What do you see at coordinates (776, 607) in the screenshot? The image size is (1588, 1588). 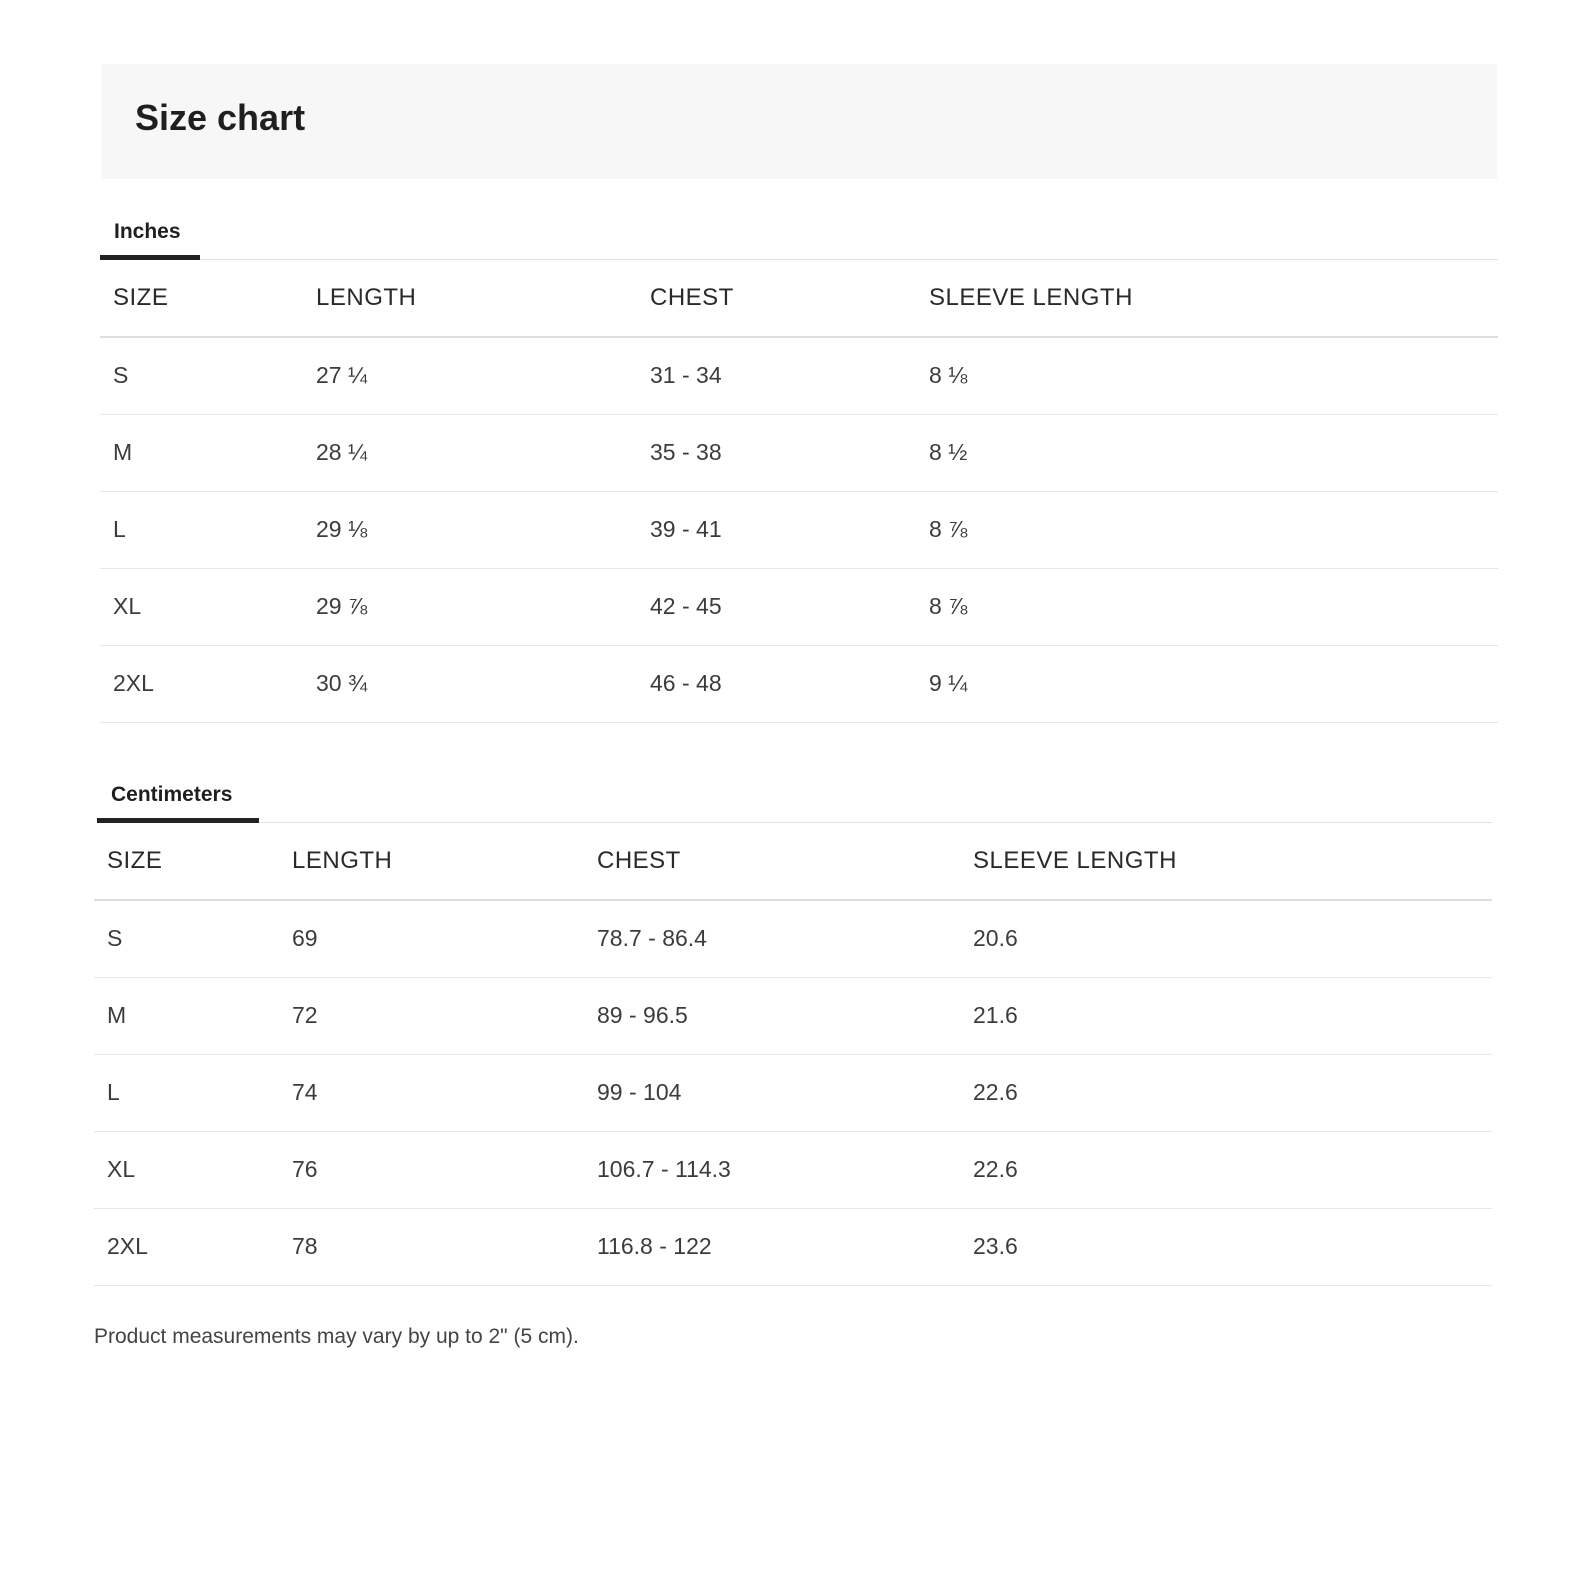 I see `cell-chest: 42 - 45` at bounding box center [776, 607].